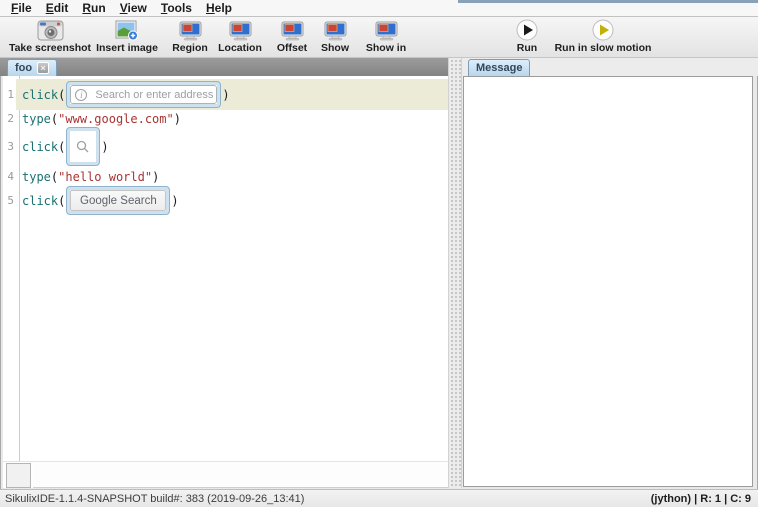 Image resolution: width=758 pixels, height=507 pixels. I want to click on string-literal: "www.google.com", so click(116, 118).